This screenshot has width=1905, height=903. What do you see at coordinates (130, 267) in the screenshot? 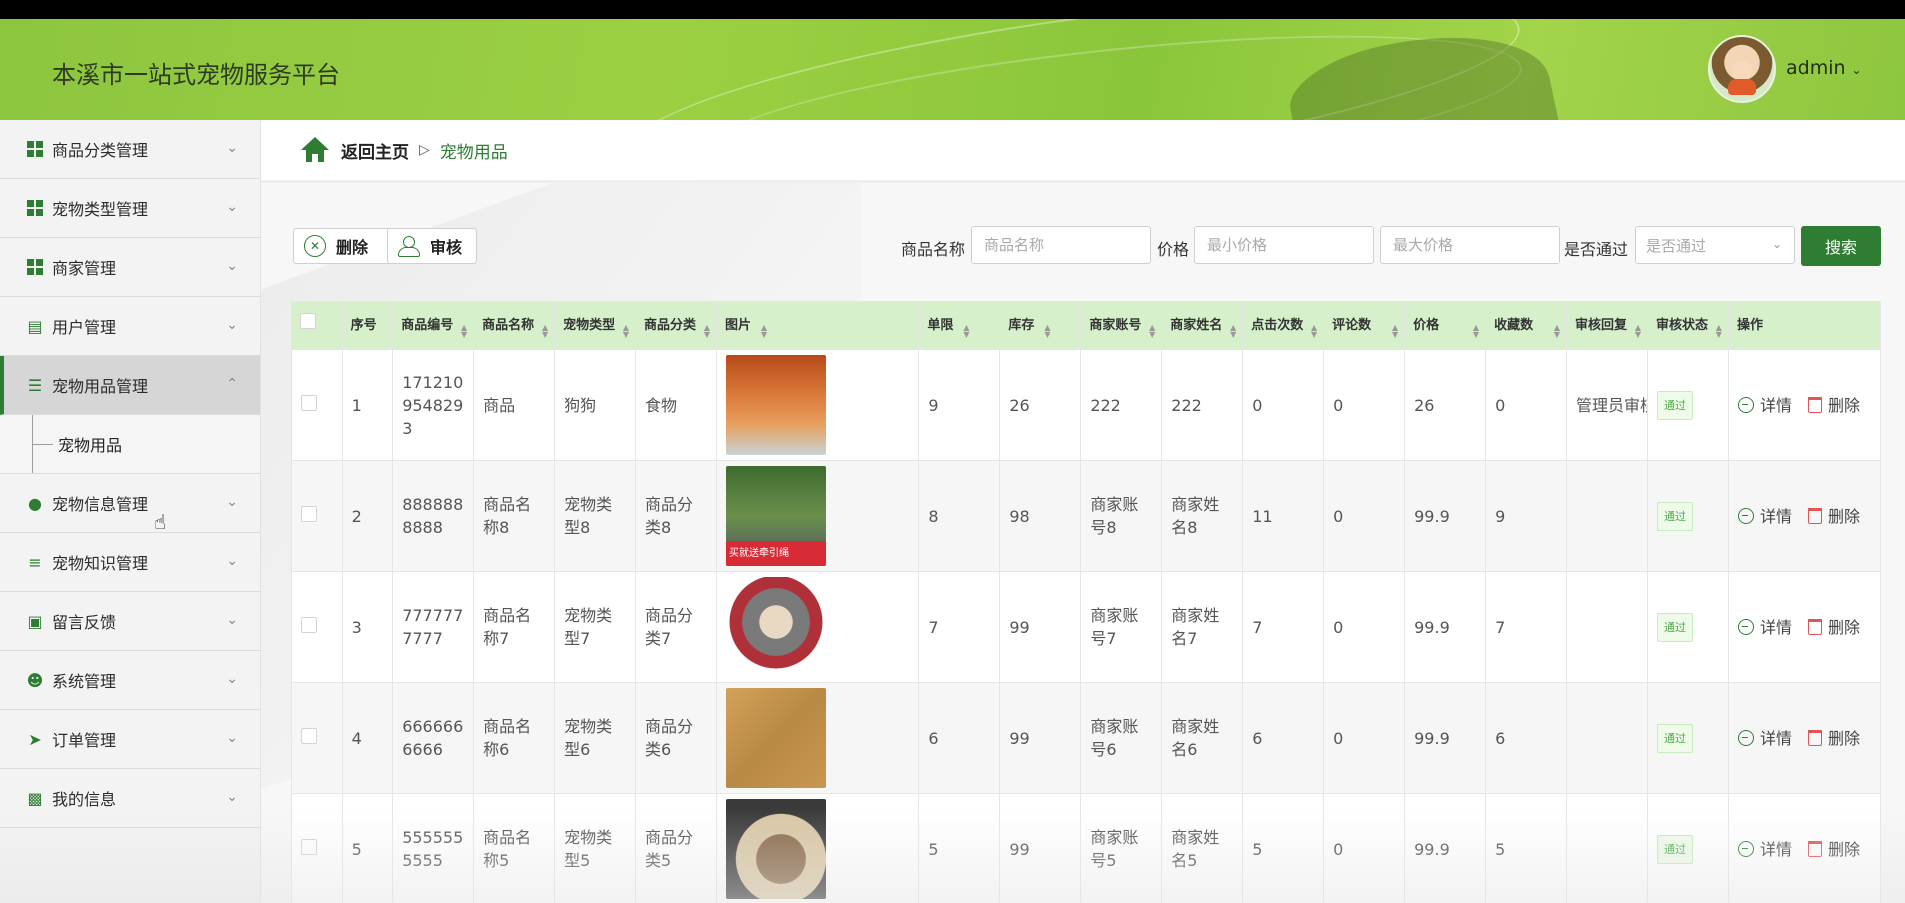
I see `sidebar-item-merchant: 商家管理 ⌄` at bounding box center [130, 267].